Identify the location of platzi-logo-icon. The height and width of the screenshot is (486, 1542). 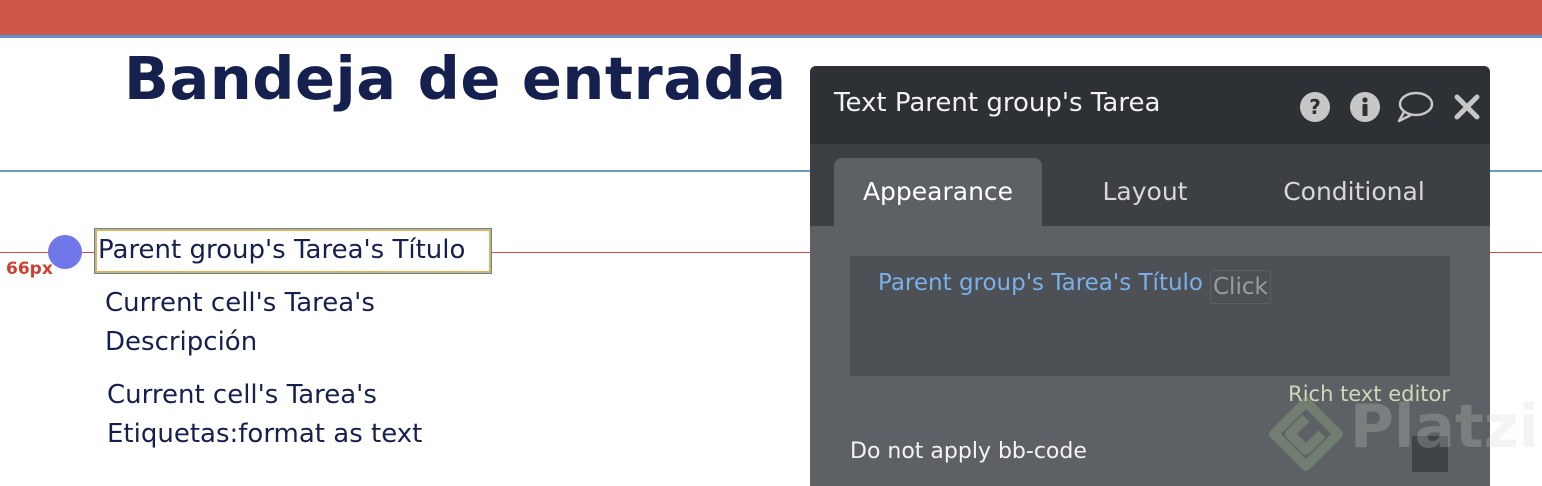
(1306, 434).